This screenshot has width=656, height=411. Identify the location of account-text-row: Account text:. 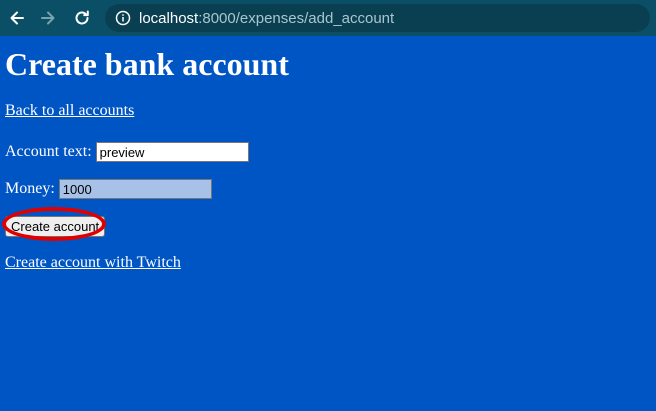
(127, 152).